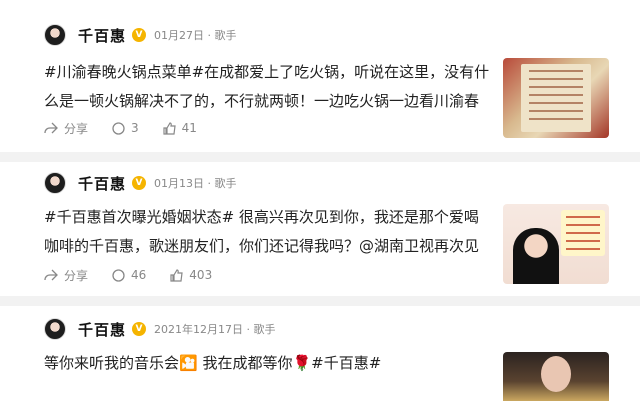 Image resolution: width=640 pixels, height=401 pixels. I want to click on post-text-line: #川渝春晚火锅点菜单#在成都爱上了吃火锅，听说在这里，没有什, so click(267, 72).